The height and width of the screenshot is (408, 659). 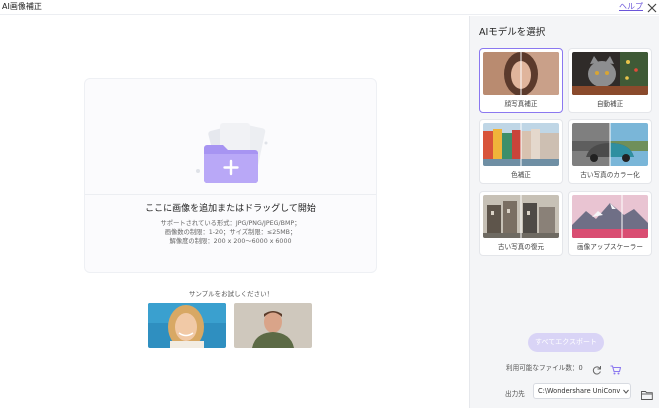 What do you see at coordinates (512, 32) in the screenshot?
I see `sidebar-title: AIモデルを選択` at bounding box center [512, 32].